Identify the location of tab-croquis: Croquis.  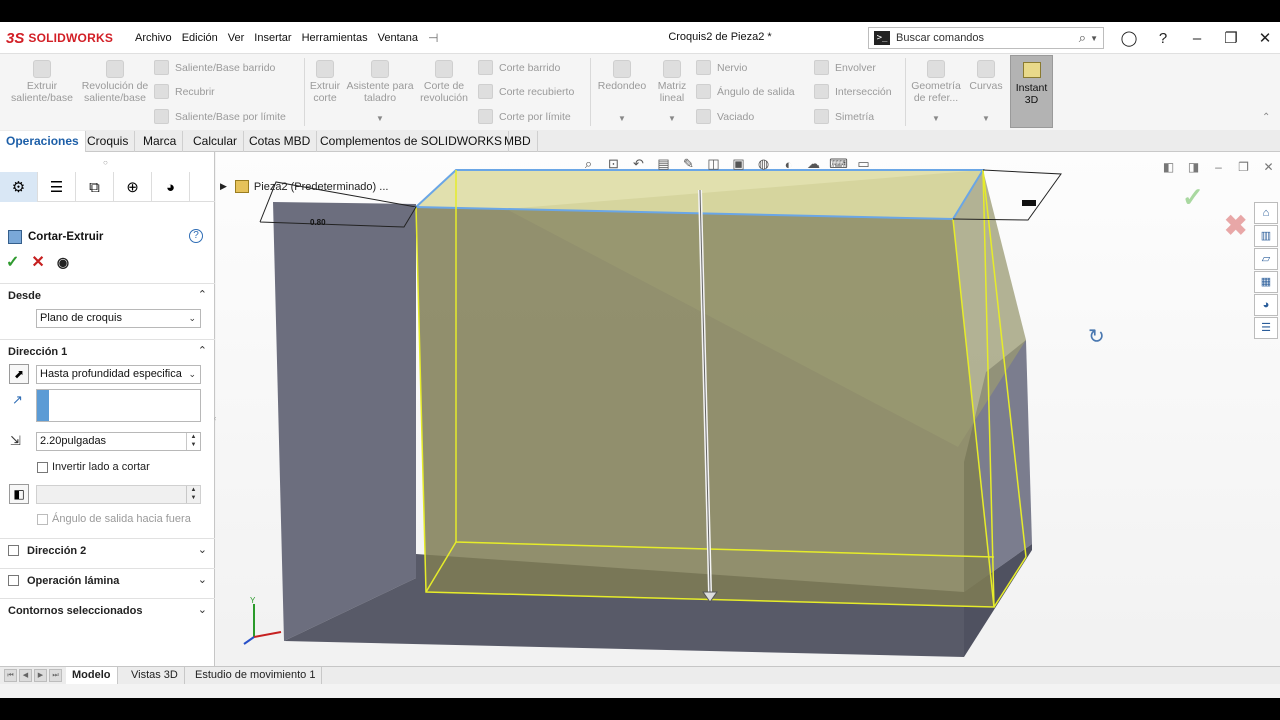
(108, 141).